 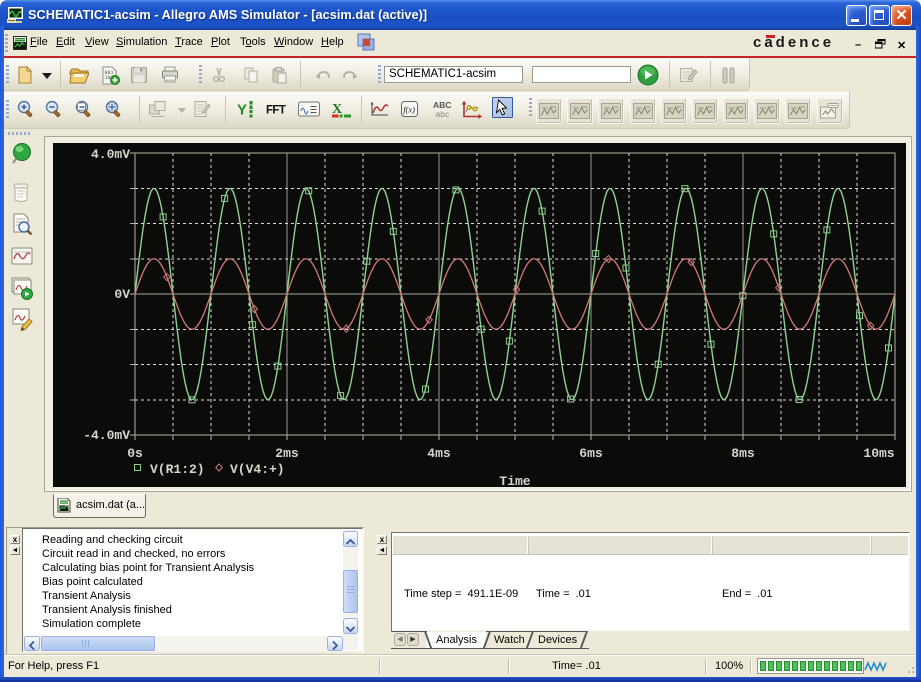 I want to click on svg-text: 0V, so click(x=122, y=294).